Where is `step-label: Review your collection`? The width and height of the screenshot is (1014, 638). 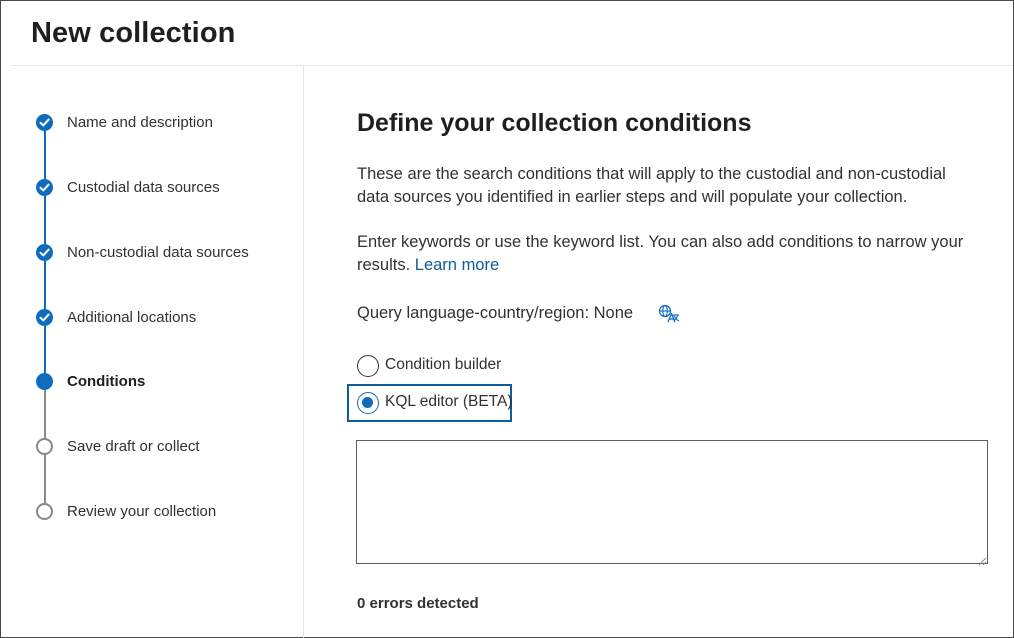 step-label: Review your collection is located at coordinates (142, 511).